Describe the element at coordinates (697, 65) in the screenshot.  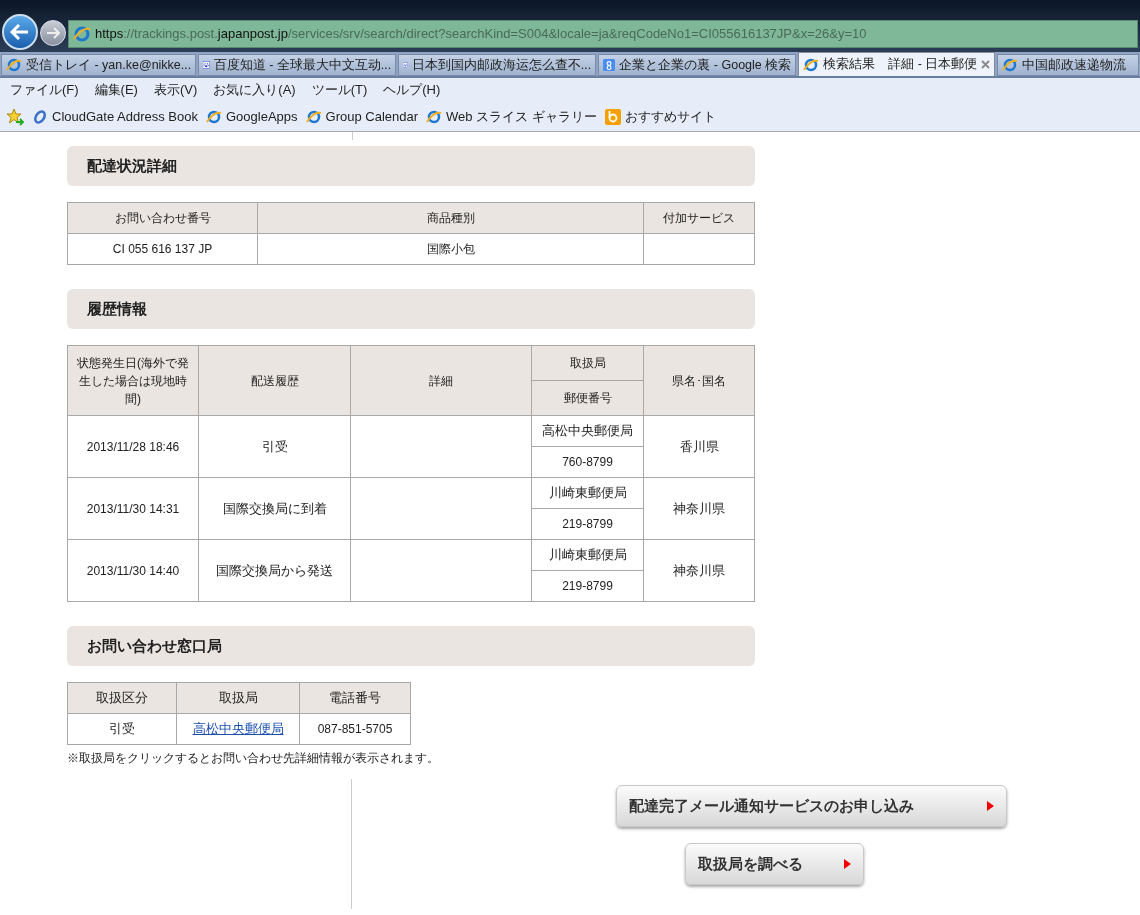
I see `browser-tab: 企業と企業の裏 - Google 検索` at that location.